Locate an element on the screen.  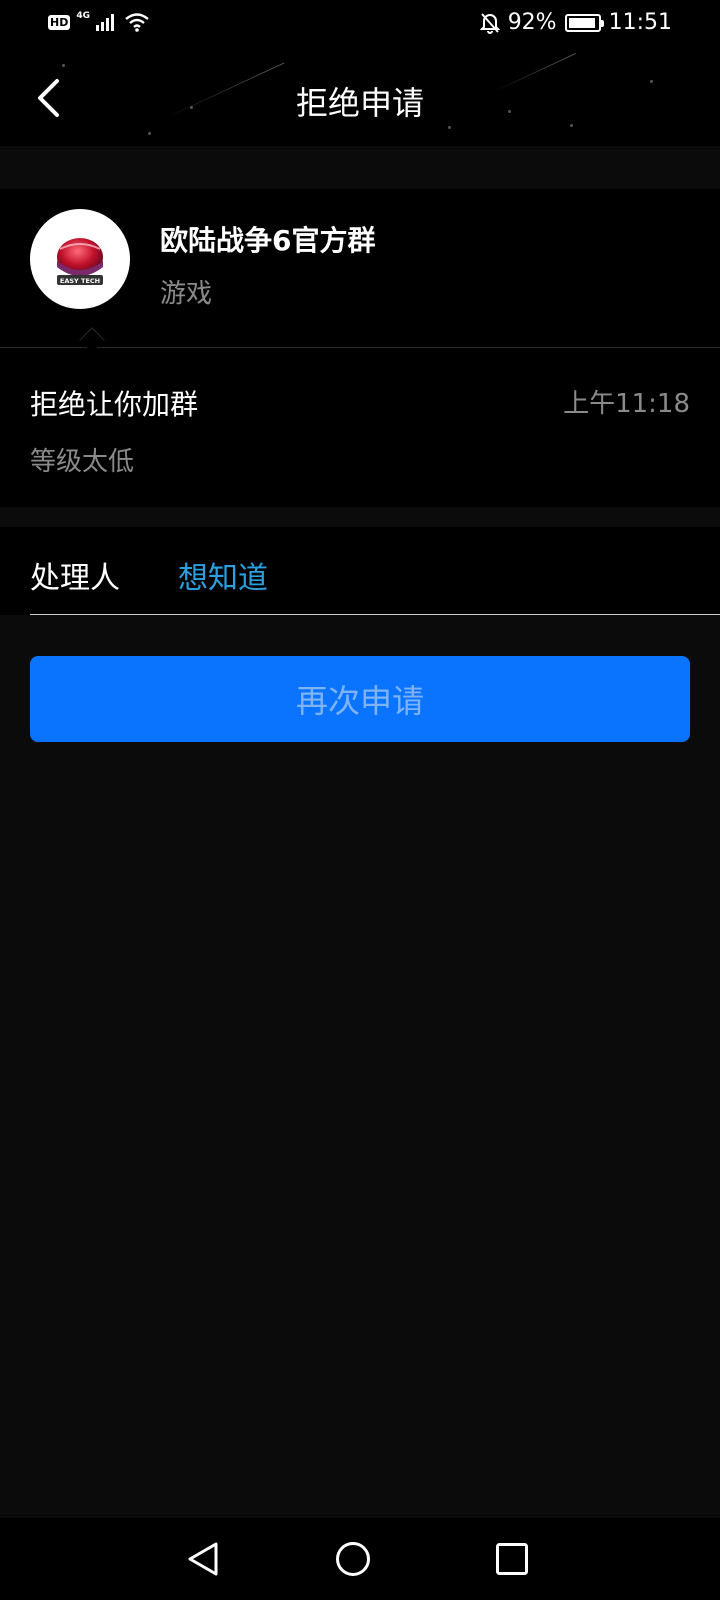
nav-back-button is located at coordinates (203, 1559).